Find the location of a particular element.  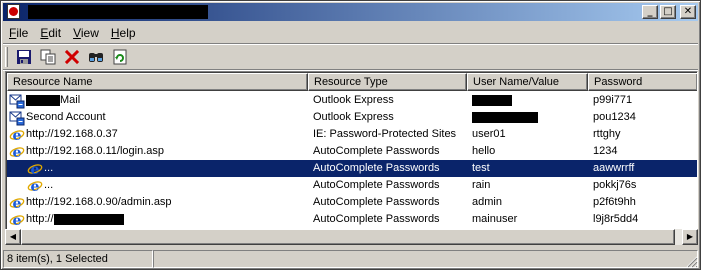

scroll-left-button: ◀ is located at coordinates (13, 237).